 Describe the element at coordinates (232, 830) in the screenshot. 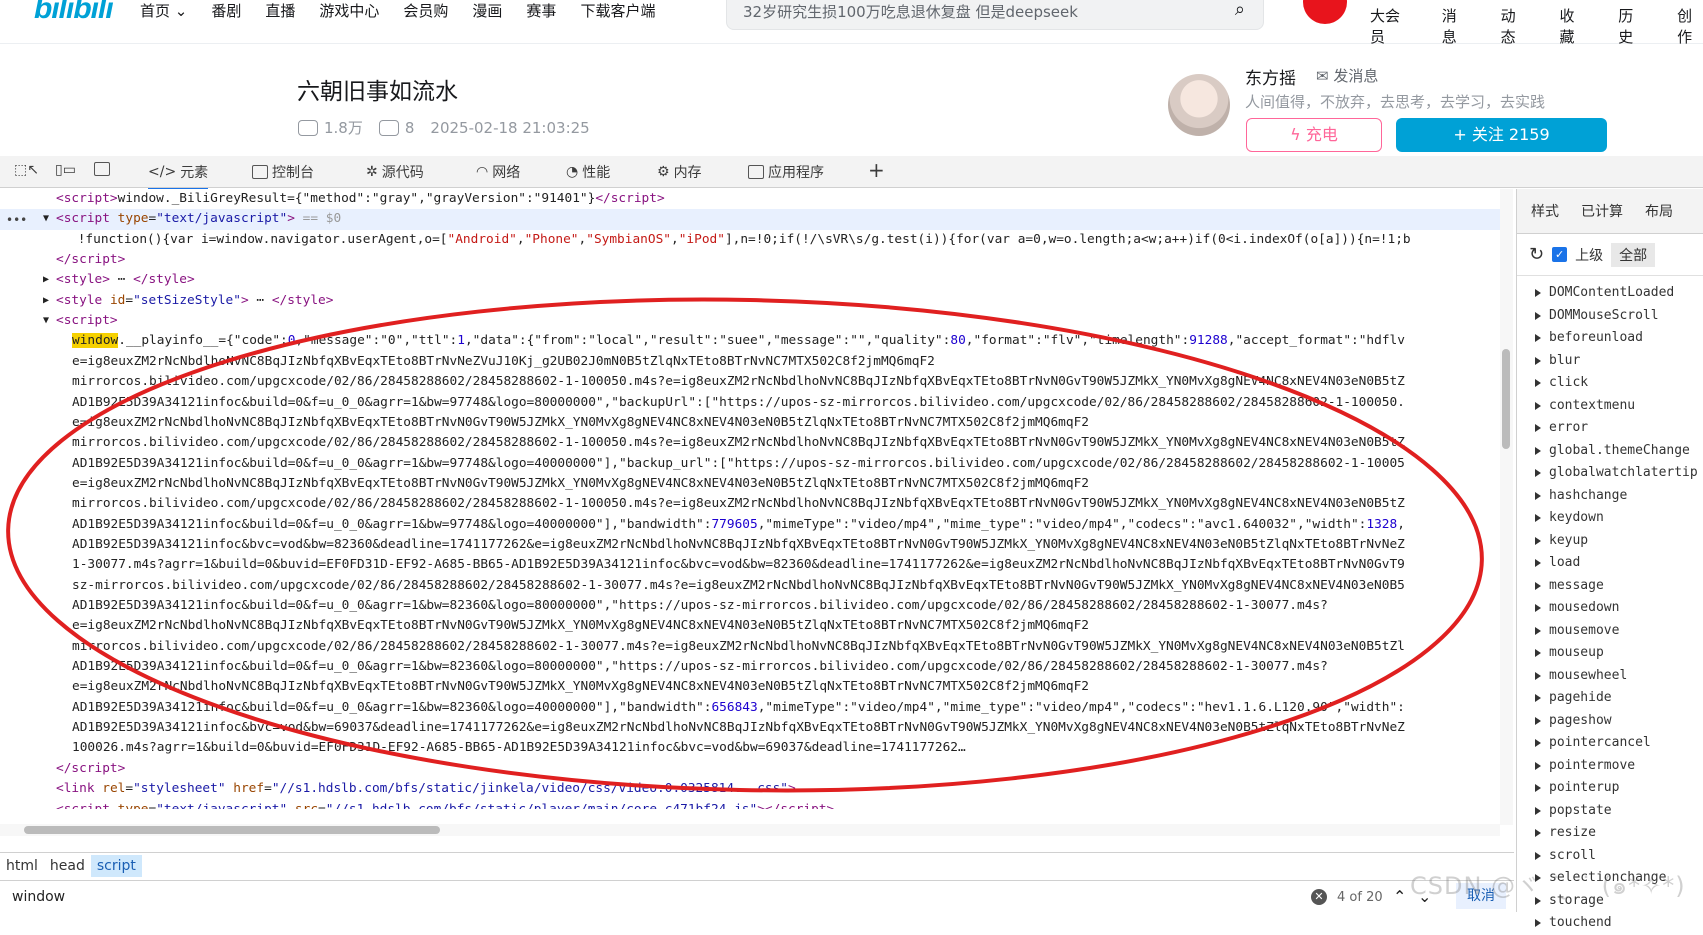

I see `scroll-thumb-h` at that location.